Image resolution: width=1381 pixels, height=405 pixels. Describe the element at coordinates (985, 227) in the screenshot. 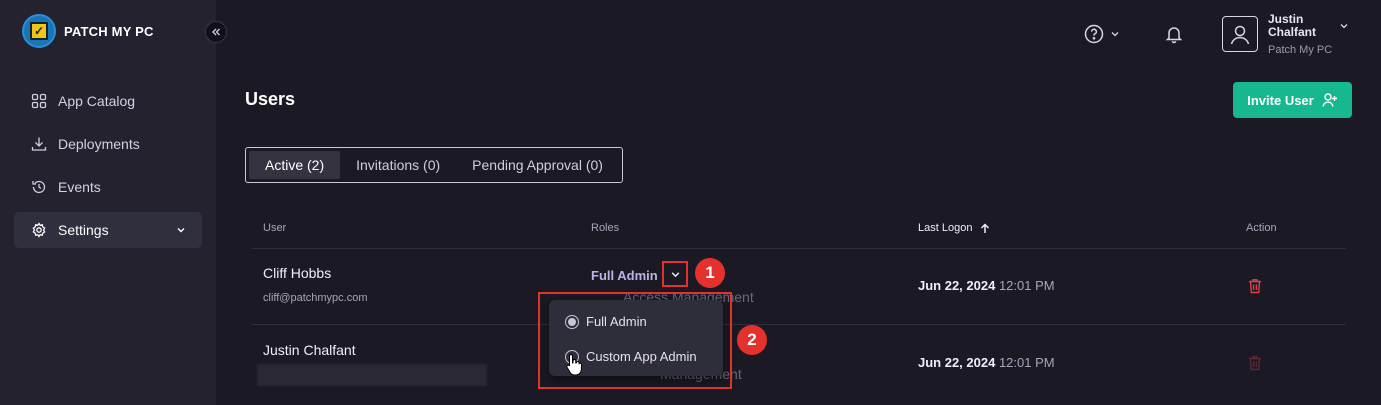

I see `sort-ascending-icon` at that location.